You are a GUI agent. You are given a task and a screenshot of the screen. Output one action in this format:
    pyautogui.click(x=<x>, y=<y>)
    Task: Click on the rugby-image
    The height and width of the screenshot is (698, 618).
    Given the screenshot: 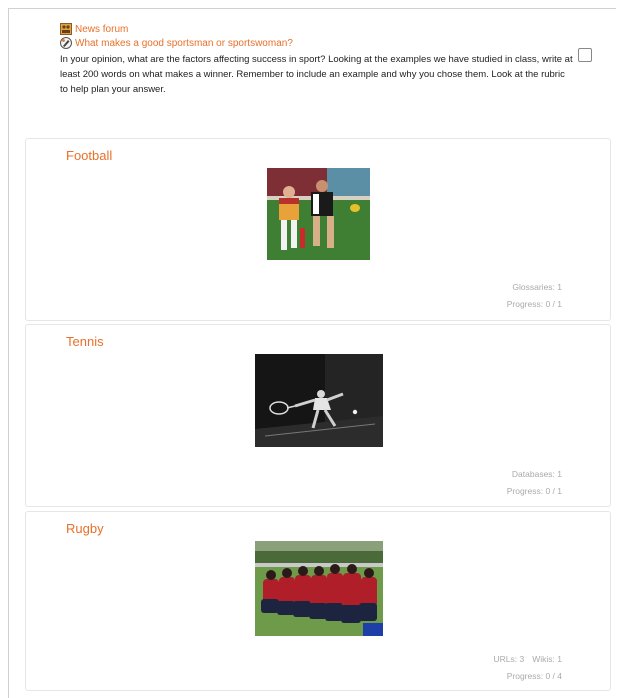 What is the action you would take?
    pyautogui.click(x=319, y=588)
    